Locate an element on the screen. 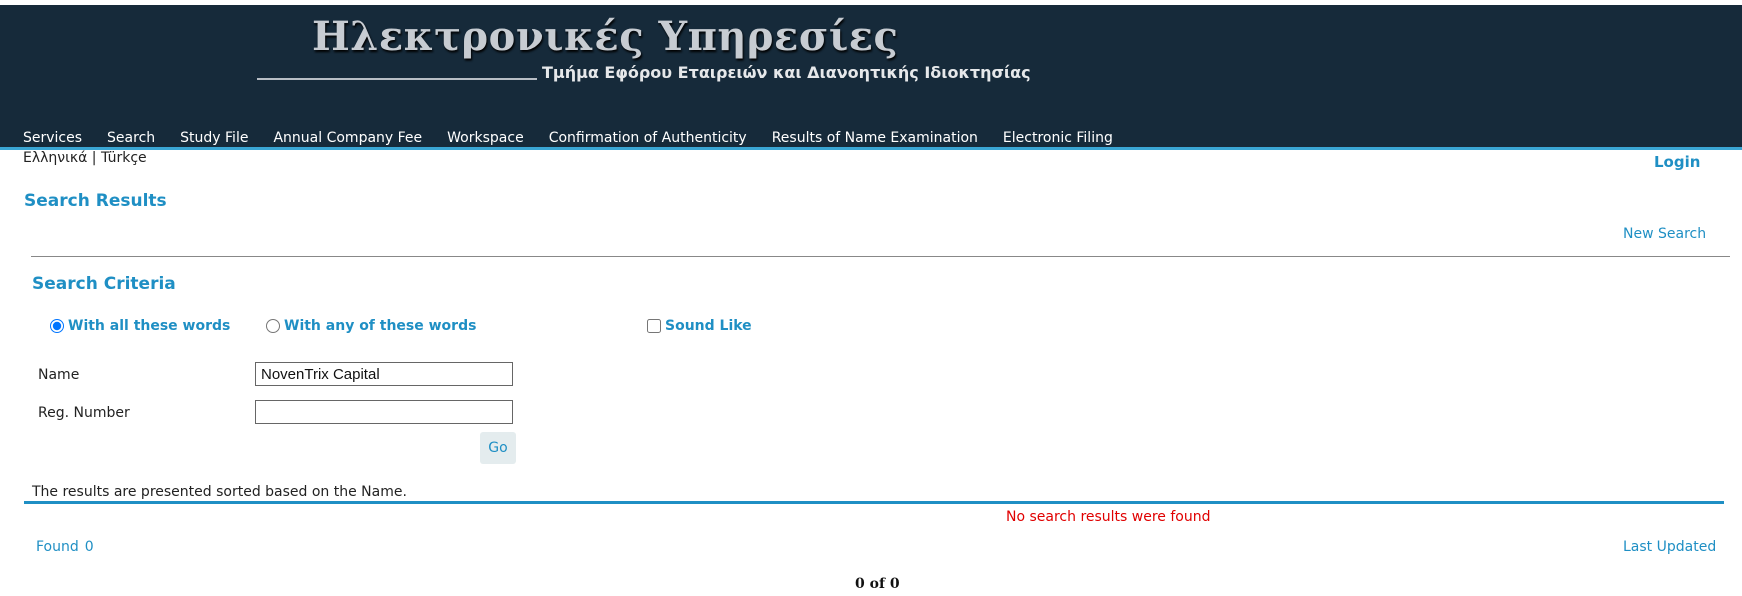 This screenshot has width=1742, height=596. nav-workspace: Workspace is located at coordinates (485, 138).